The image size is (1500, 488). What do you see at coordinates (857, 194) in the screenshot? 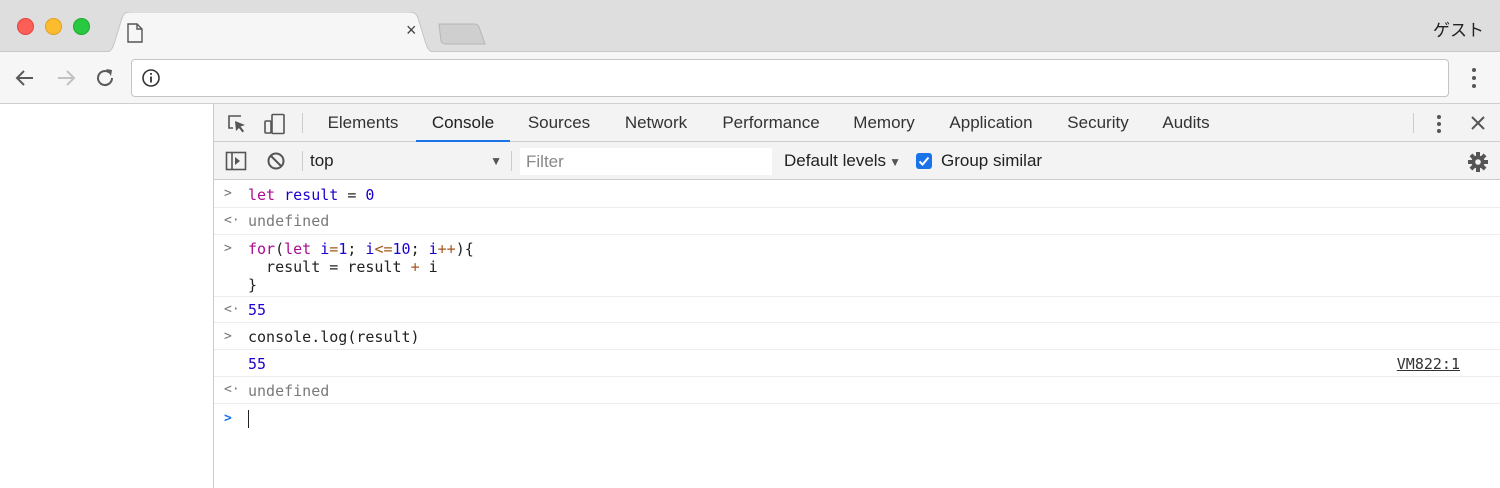
I see `console-input-entry: > let result = 0` at bounding box center [857, 194].